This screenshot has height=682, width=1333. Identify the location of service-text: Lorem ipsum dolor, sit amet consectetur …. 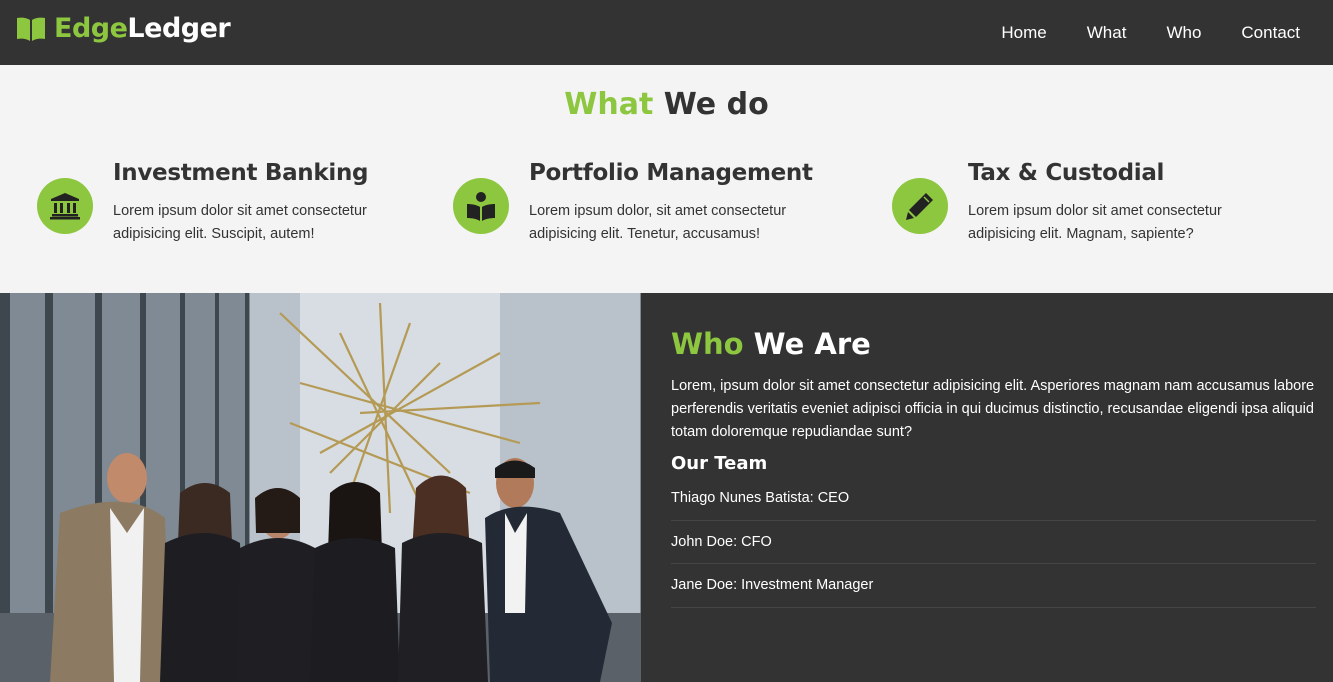
(658, 222).